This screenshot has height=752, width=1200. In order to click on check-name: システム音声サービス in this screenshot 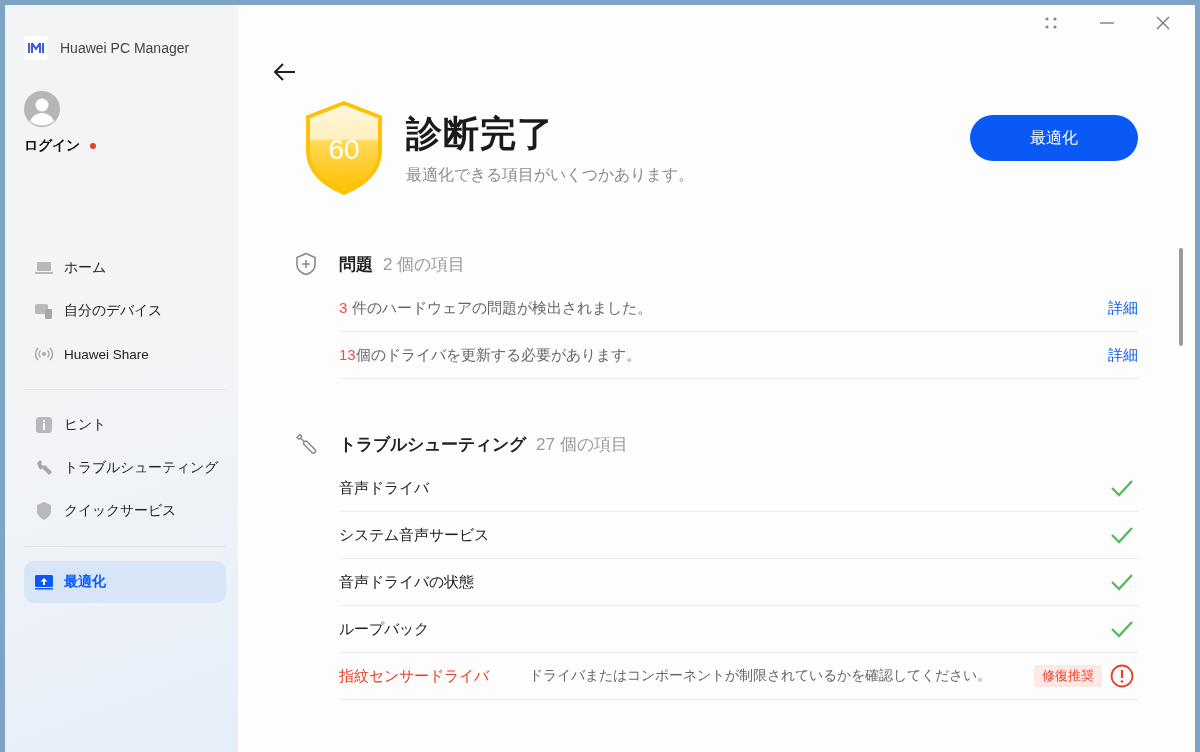, I will do `click(414, 535)`.